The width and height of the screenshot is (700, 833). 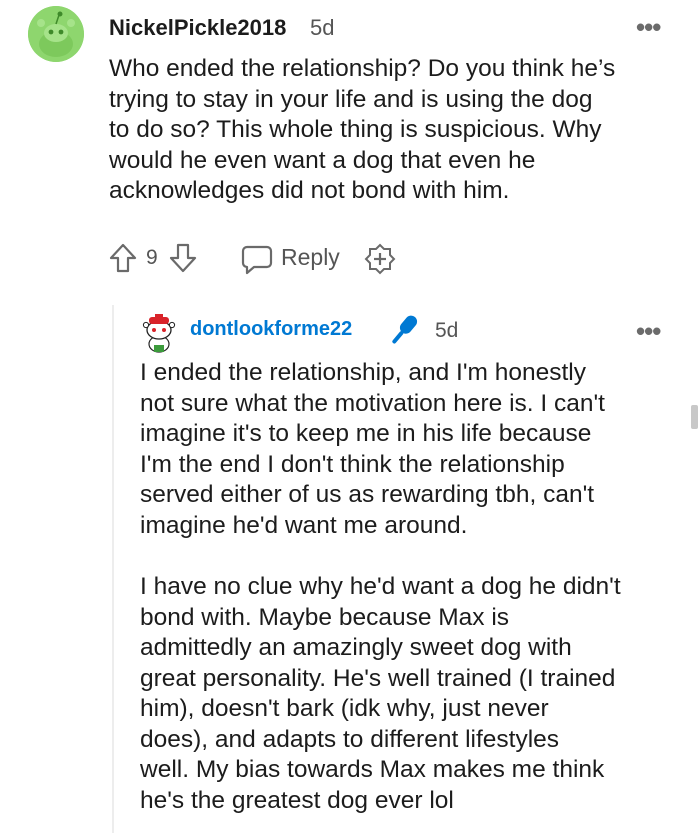 I want to click on reply-avatar, so click(x=159, y=332).